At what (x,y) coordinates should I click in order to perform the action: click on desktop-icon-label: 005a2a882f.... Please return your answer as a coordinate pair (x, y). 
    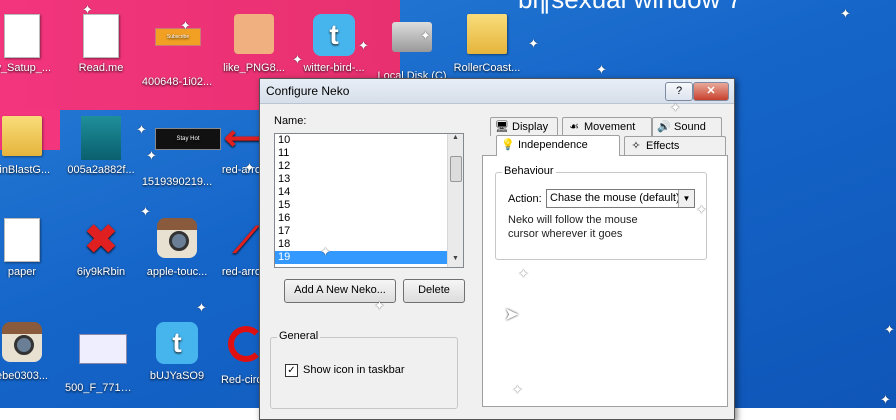
    Looking at the image, I should click on (101, 170).